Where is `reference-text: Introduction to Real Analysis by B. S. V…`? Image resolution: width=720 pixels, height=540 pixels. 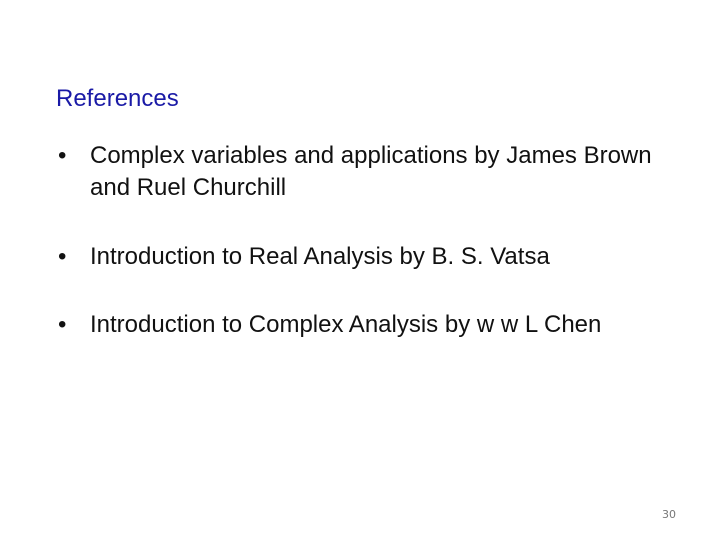
reference-text: Introduction to Real Analysis by B. S. V… is located at coordinates (320, 256).